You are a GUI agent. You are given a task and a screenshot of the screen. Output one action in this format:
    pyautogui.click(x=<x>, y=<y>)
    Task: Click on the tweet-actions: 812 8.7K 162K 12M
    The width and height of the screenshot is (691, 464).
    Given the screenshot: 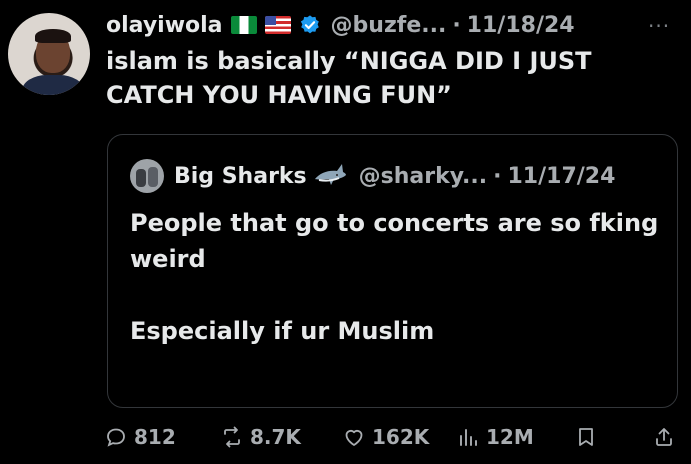 What is the action you would take?
    pyautogui.click(x=394, y=440)
    